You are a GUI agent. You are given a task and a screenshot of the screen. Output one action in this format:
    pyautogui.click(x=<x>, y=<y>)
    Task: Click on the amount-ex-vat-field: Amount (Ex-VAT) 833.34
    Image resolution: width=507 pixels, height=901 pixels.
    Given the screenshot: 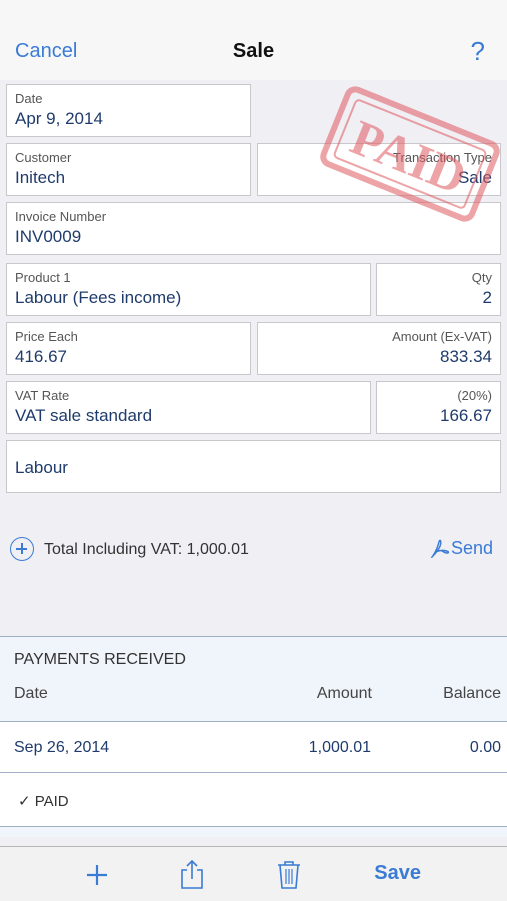 What is the action you would take?
    pyautogui.click(x=379, y=348)
    